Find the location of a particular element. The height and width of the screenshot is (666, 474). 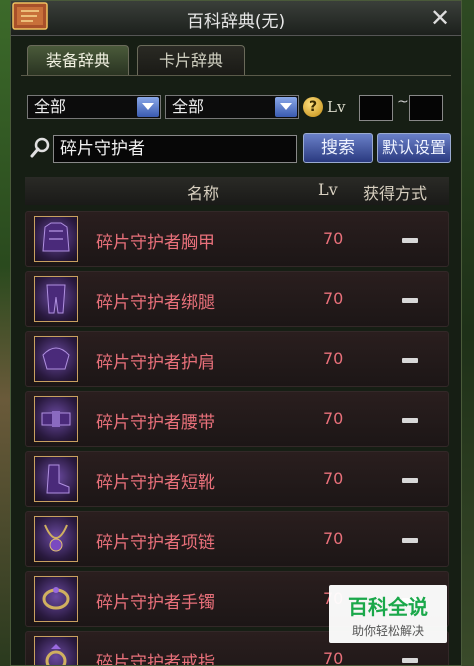

close-button: ✕ is located at coordinates (440, 18).